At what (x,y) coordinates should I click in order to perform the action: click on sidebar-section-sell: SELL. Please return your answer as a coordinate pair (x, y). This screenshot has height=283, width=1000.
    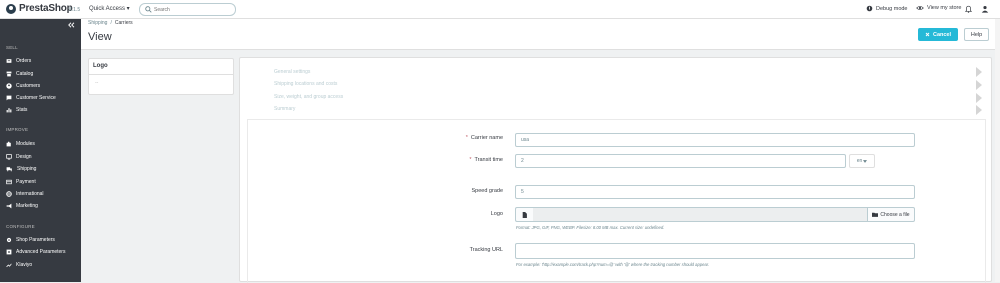
    Looking at the image, I should click on (12, 47).